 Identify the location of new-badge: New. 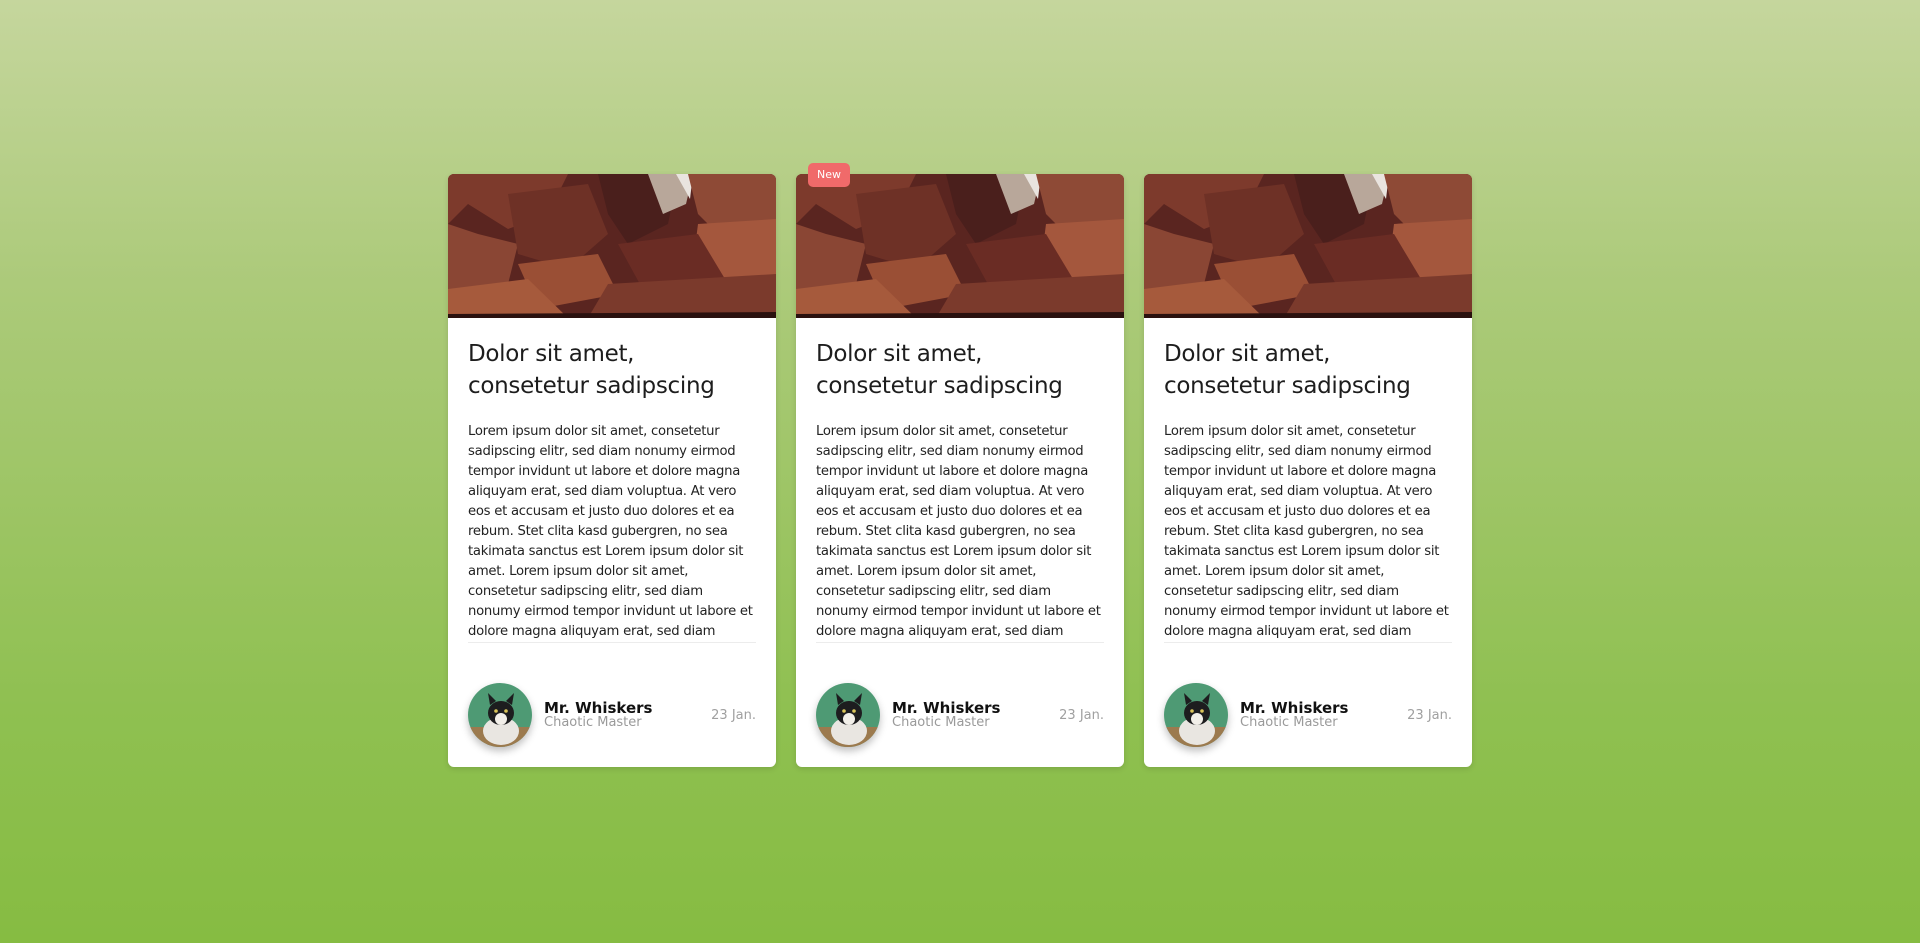
(829, 175).